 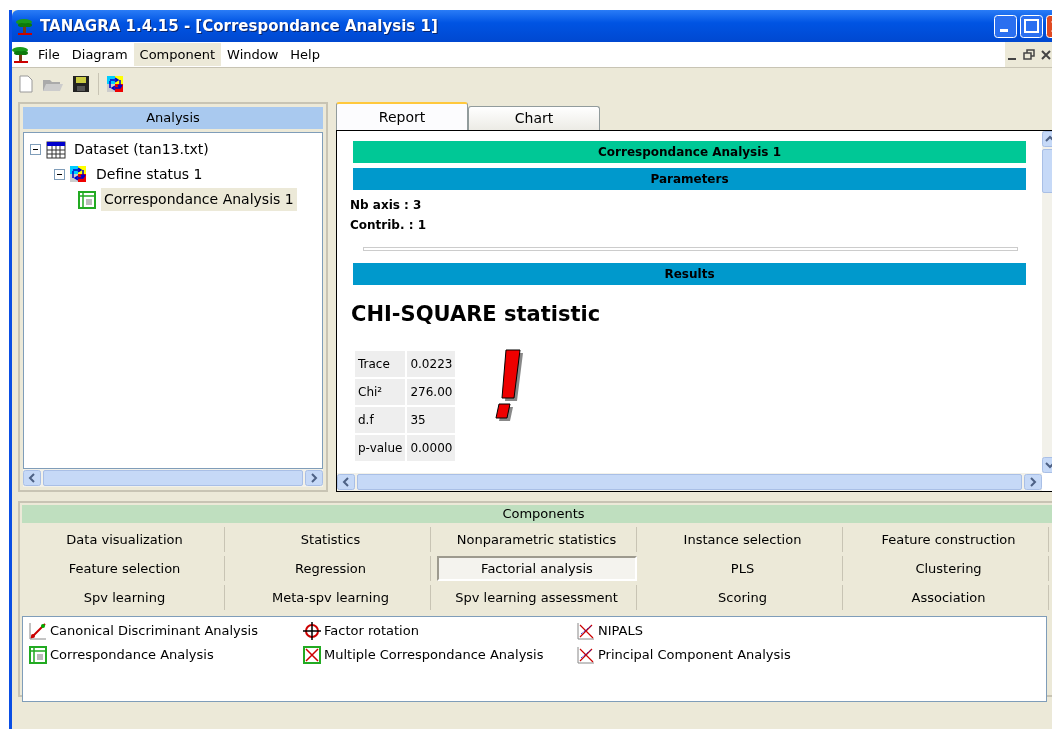 I want to click on panel-header: Components, so click(x=537, y=514).